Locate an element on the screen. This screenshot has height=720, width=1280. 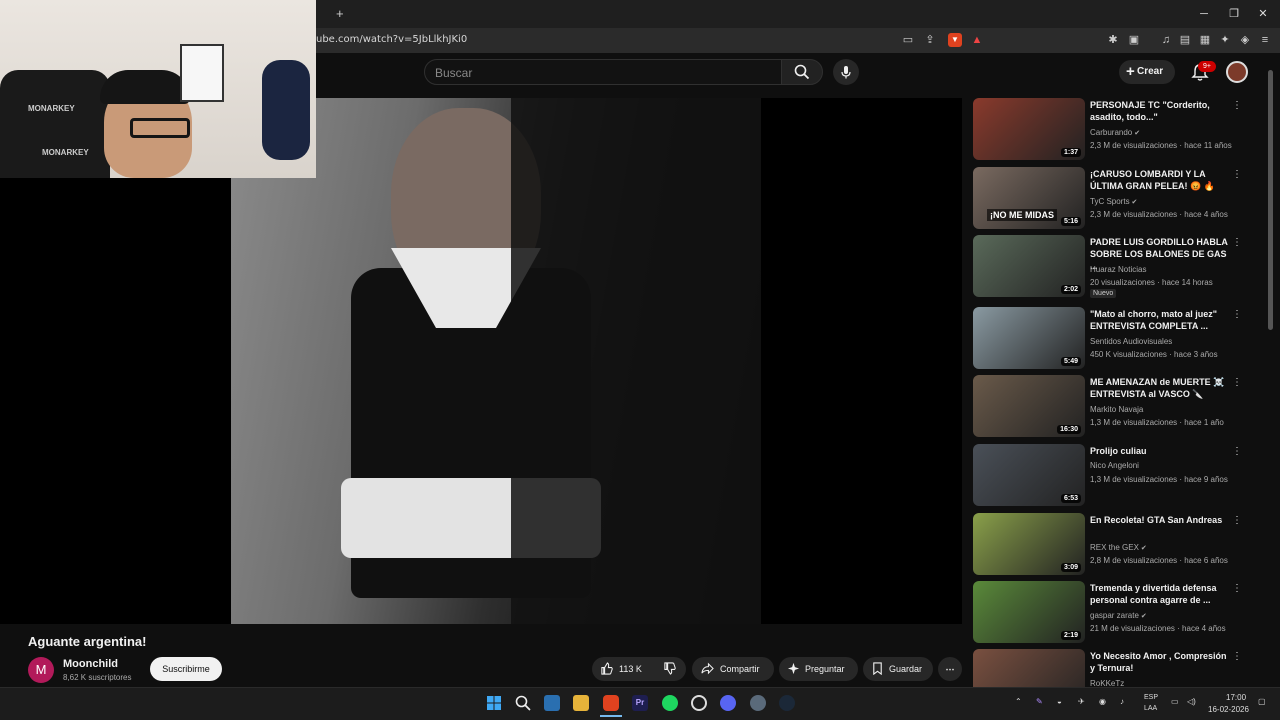
share-icon: ⇪ is located at coordinates (930, 40).